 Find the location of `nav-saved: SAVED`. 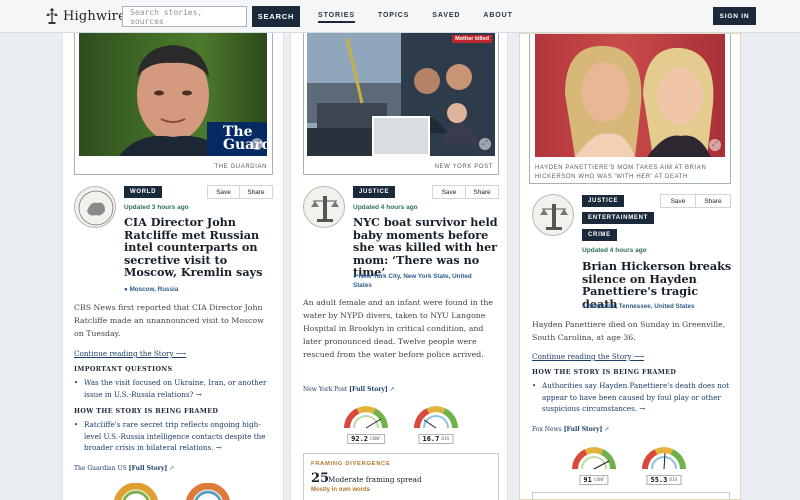

nav-saved: SAVED is located at coordinates (446, 17).